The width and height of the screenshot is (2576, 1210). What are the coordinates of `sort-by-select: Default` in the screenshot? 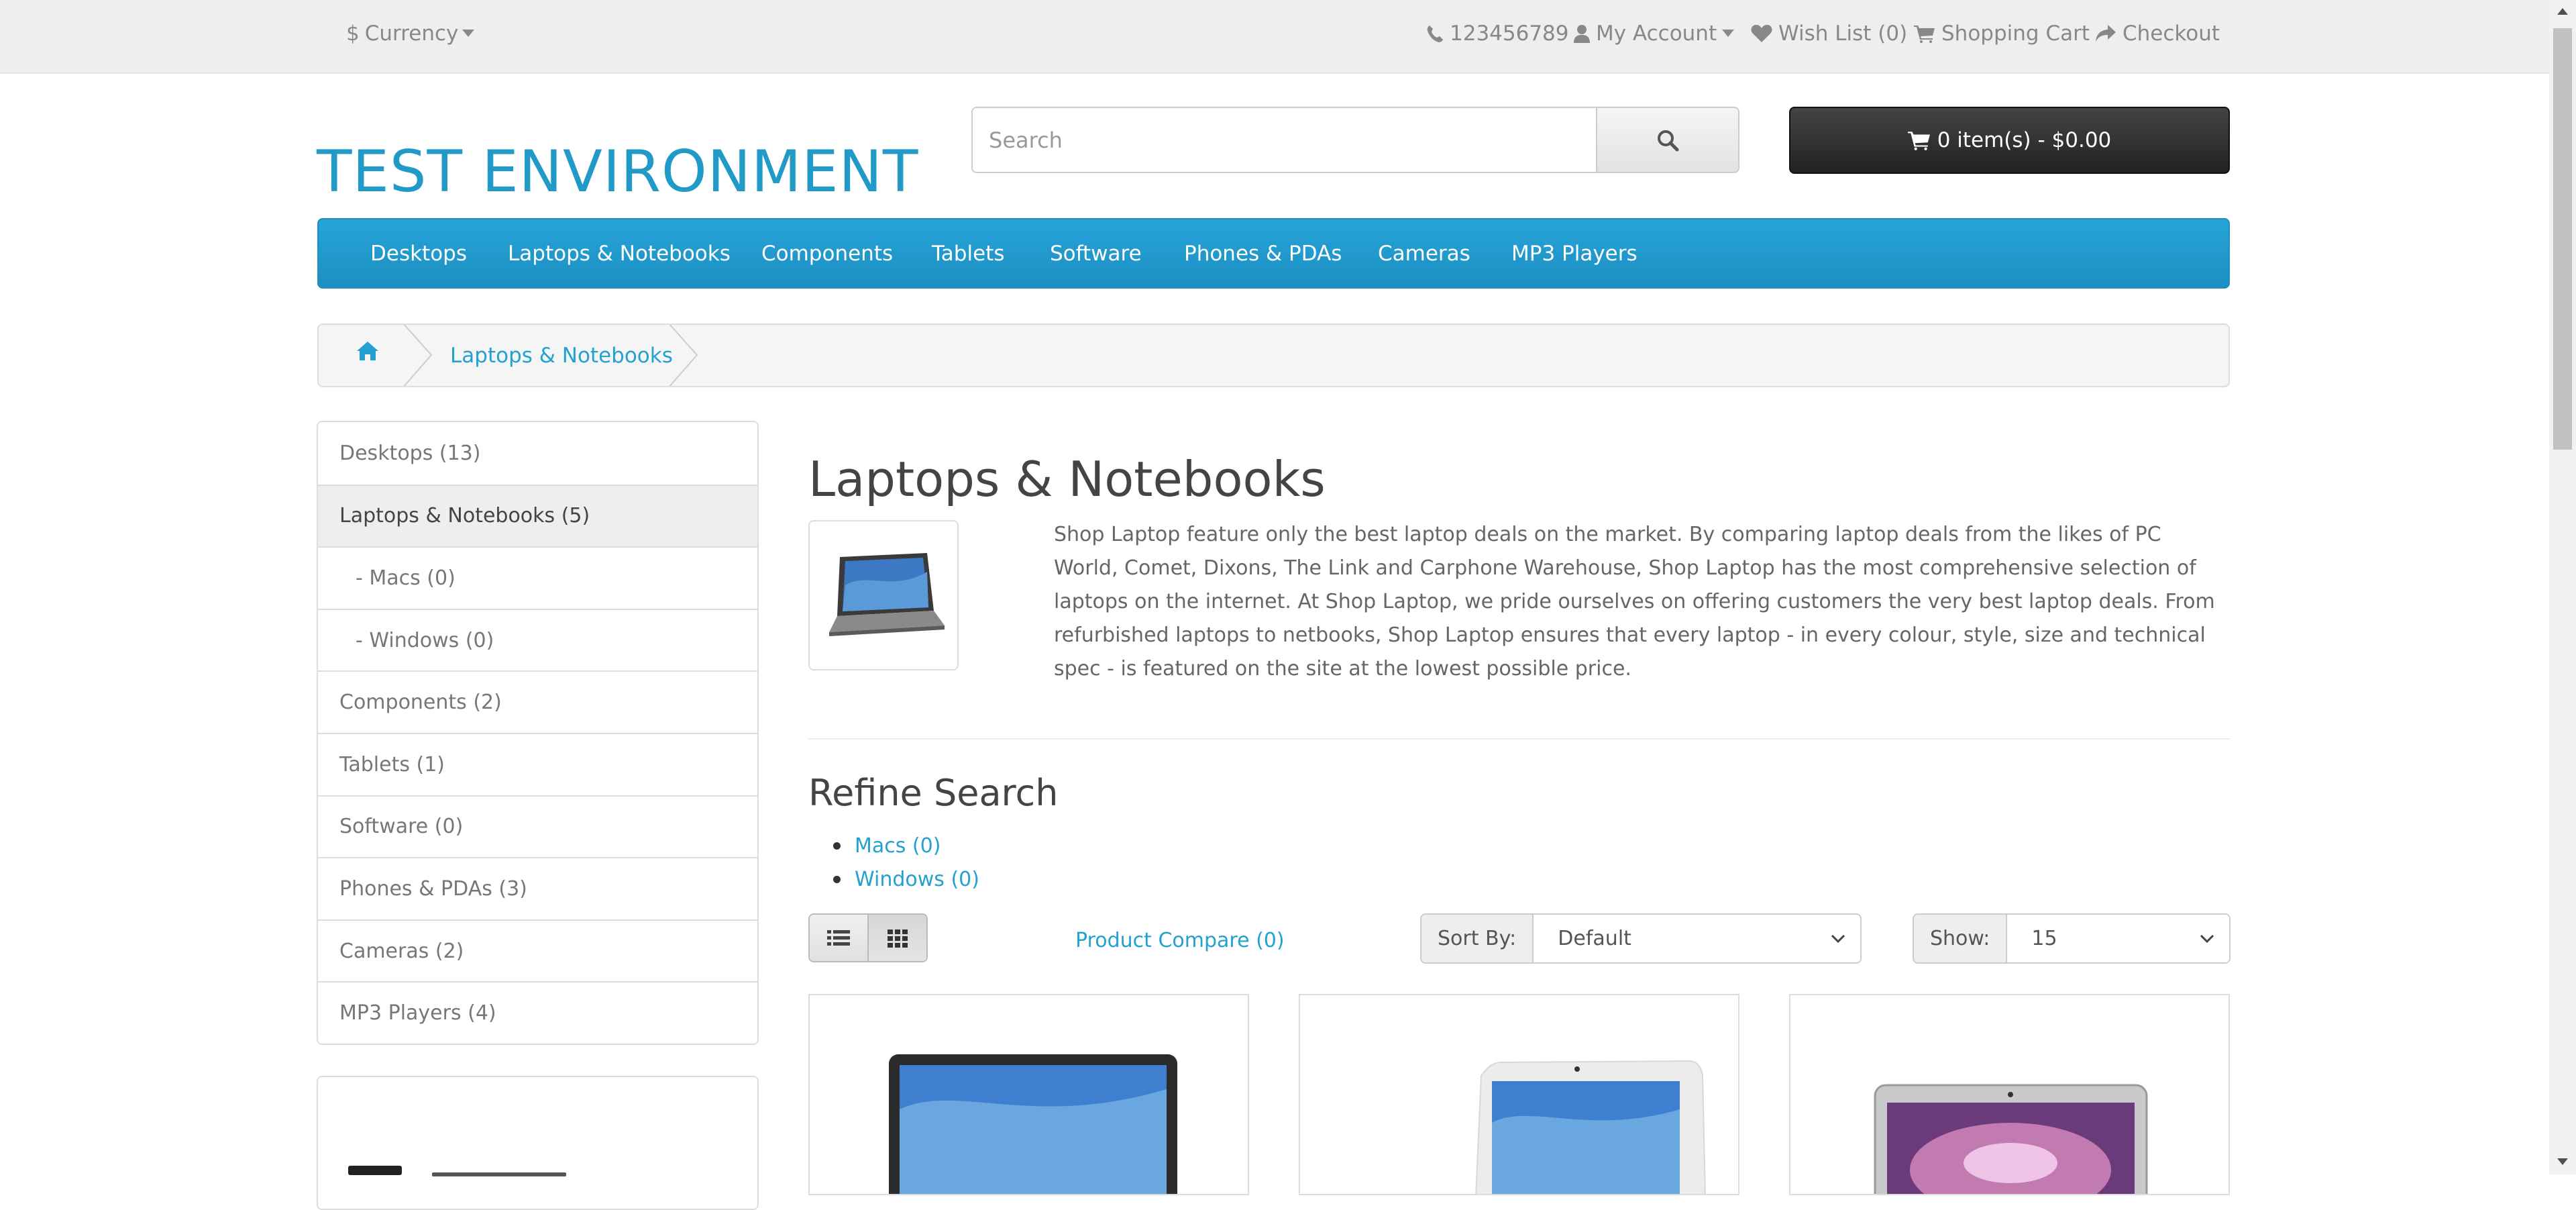 It's located at (1697, 939).